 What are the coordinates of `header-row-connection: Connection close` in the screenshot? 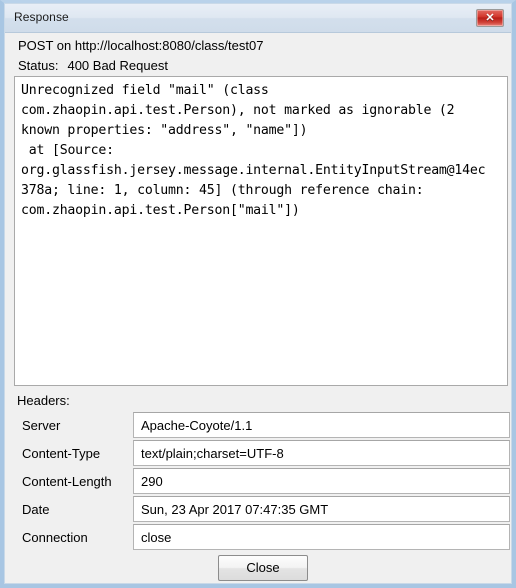 It's located at (258, 538).